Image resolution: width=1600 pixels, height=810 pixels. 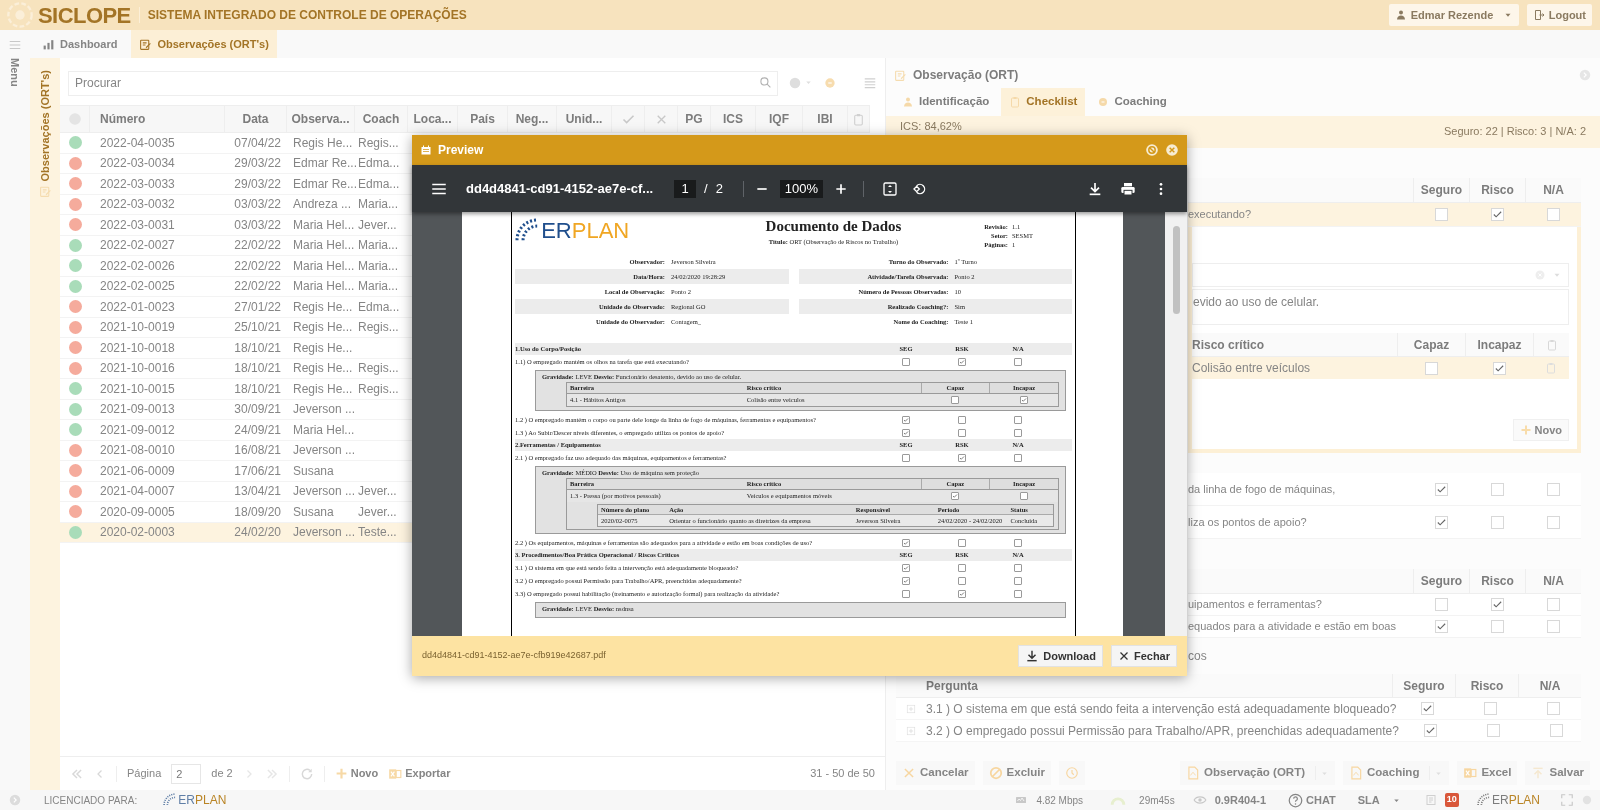 I want to click on page-count: de 2, so click(x=222, y=774).